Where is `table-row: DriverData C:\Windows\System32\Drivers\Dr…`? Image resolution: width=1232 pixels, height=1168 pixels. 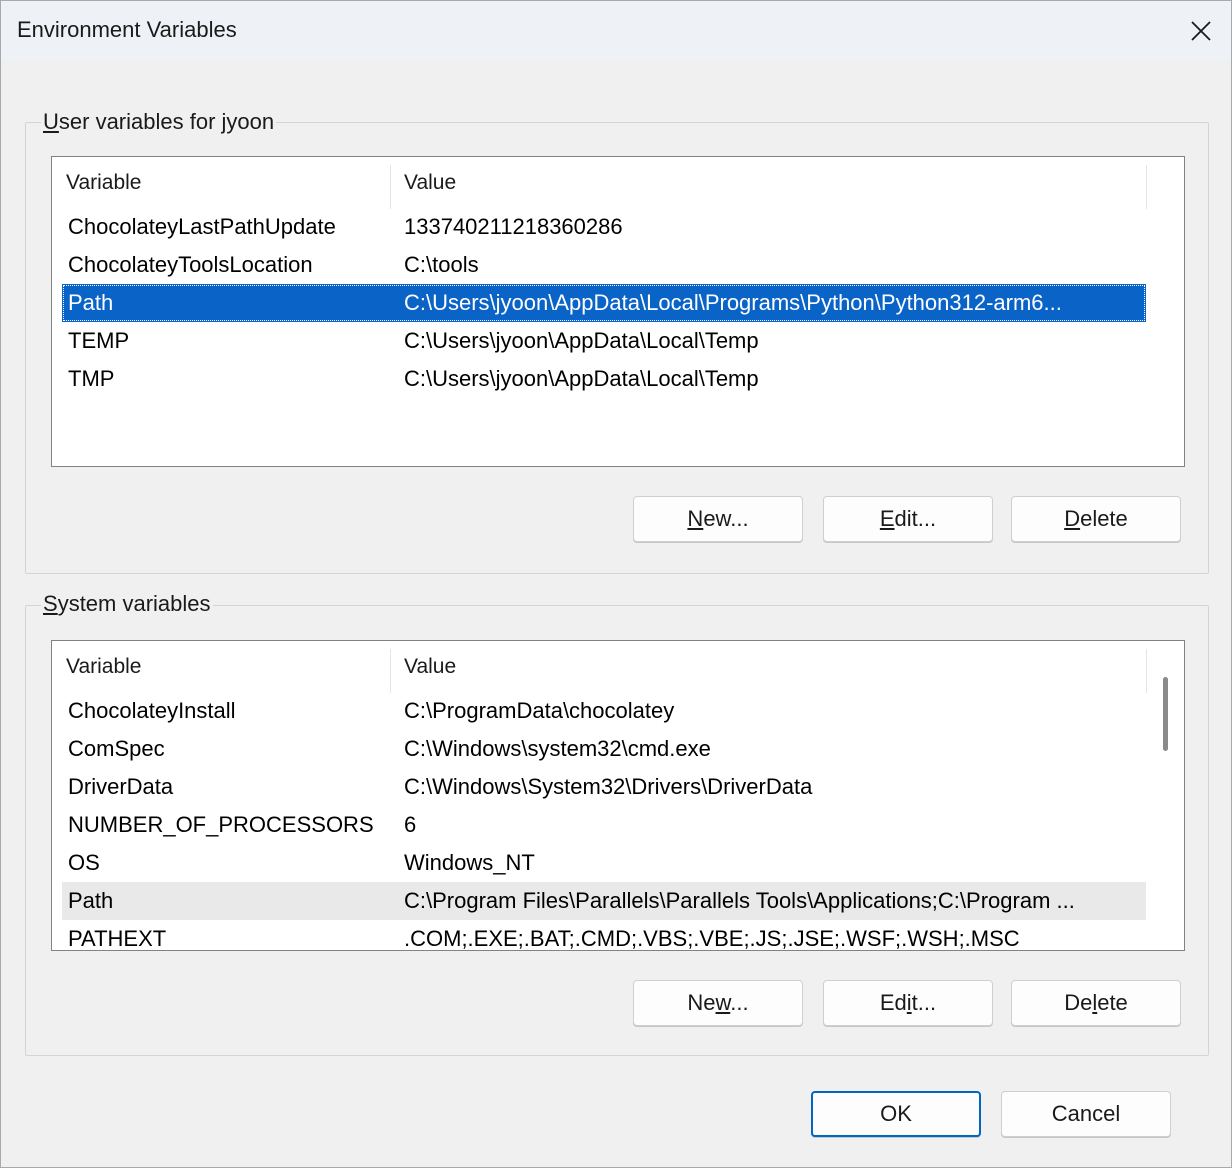
table-row: DriverData C:\Windows\System32\Drivers\Dr… is located at coordinates (604, 787).